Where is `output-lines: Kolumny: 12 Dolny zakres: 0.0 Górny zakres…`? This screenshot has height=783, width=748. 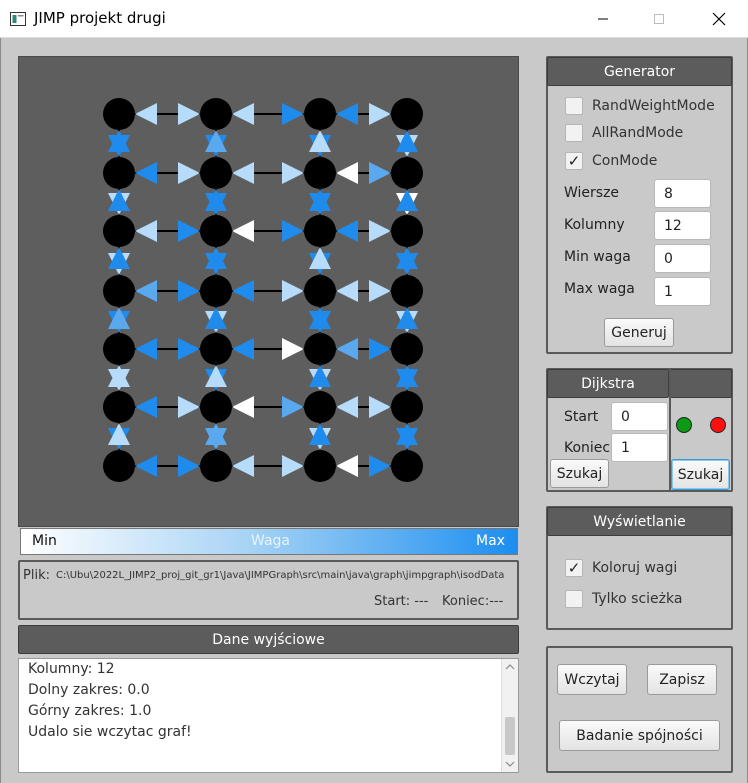
output-lines: Kolumny: 12 Dolny zakres: 0.0 Górny zakres… is located at coordinates (268, 701).